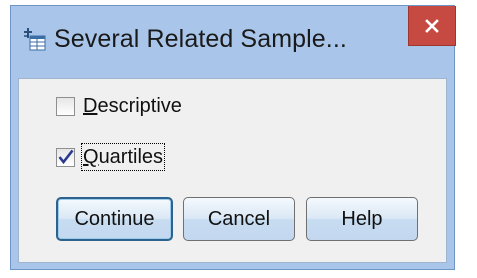  I want to click on descriptive-label: Descriptive, so click(132, 106).